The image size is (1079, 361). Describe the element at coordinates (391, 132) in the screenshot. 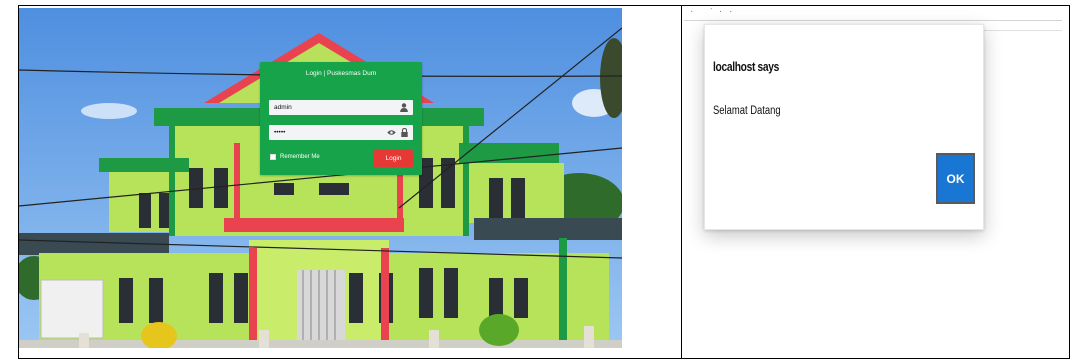

I see `eye-icon` at that location.